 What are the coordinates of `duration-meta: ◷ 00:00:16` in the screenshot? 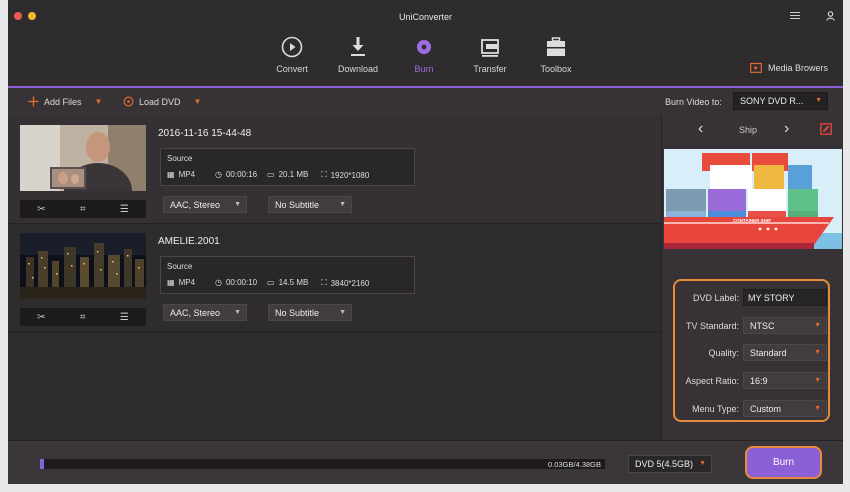 It's located at (236, 174).